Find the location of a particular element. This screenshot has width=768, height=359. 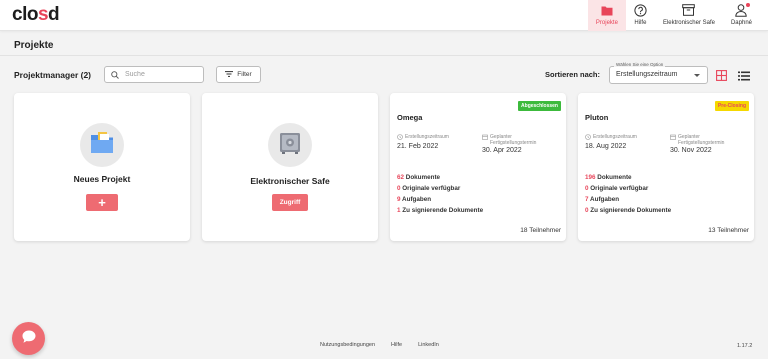

nav-label: Daphné is located at coordinates (741, 23).